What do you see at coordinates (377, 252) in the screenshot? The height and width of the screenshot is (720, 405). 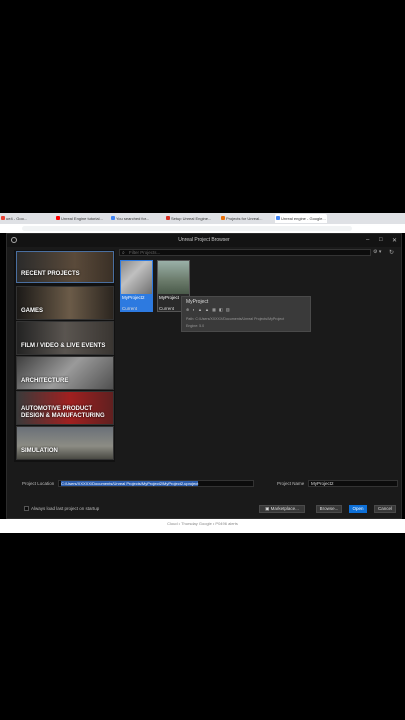 I see `view-options-icon: ⚙ ▾` at bounding box center [377, 252].